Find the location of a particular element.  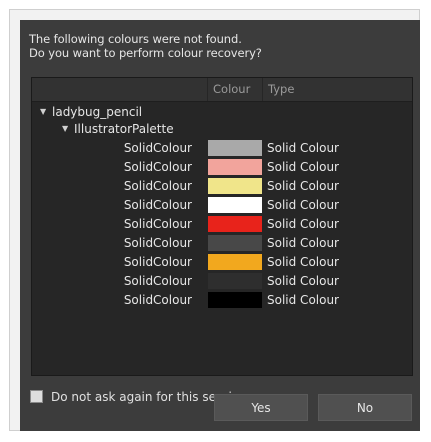

palette-label: IllustratorPalette is located at coordinates (124, 129).